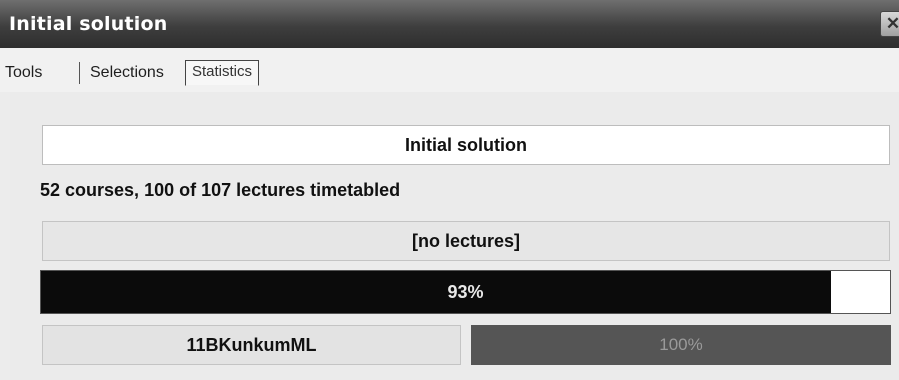  I want to click on tab-tools: Tools, so click(23, 73).